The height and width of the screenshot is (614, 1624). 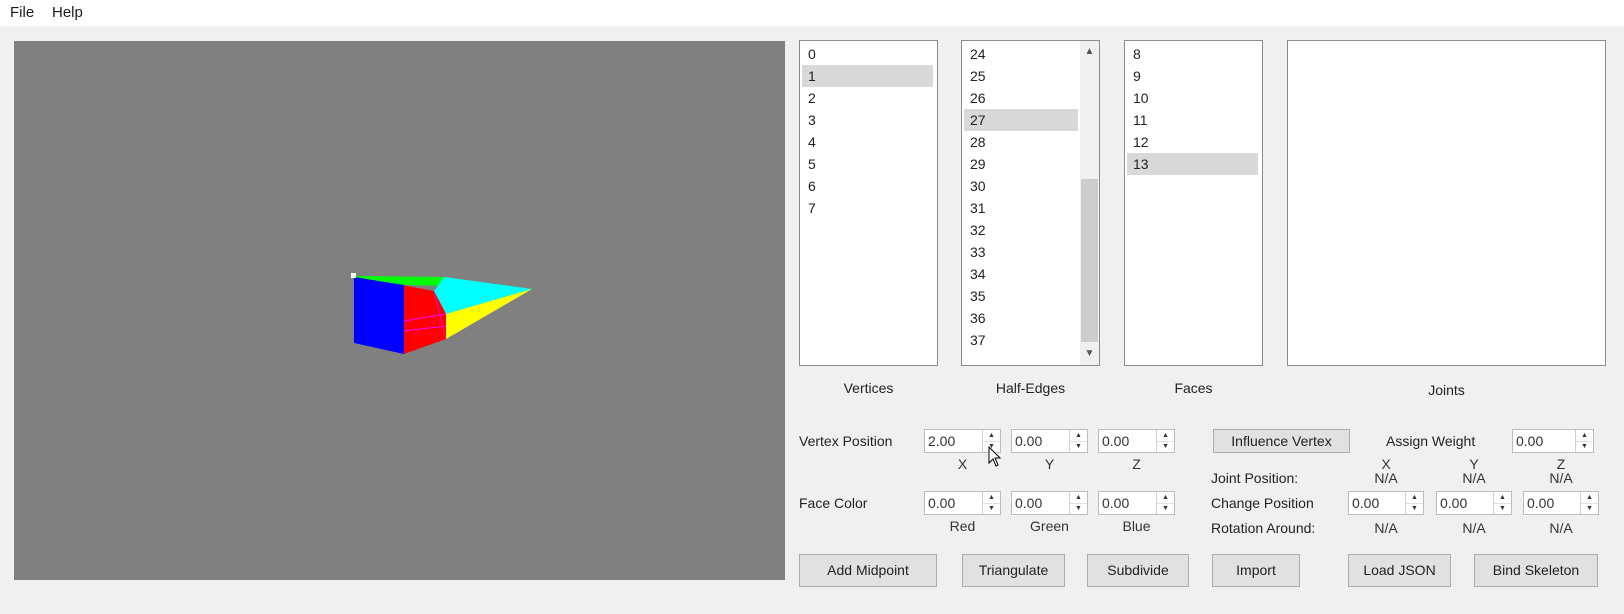 What do you see at coordinates (867, 76) in the screenshot?
I see `list-item-selected: 1` at bounding box center [867, 76].